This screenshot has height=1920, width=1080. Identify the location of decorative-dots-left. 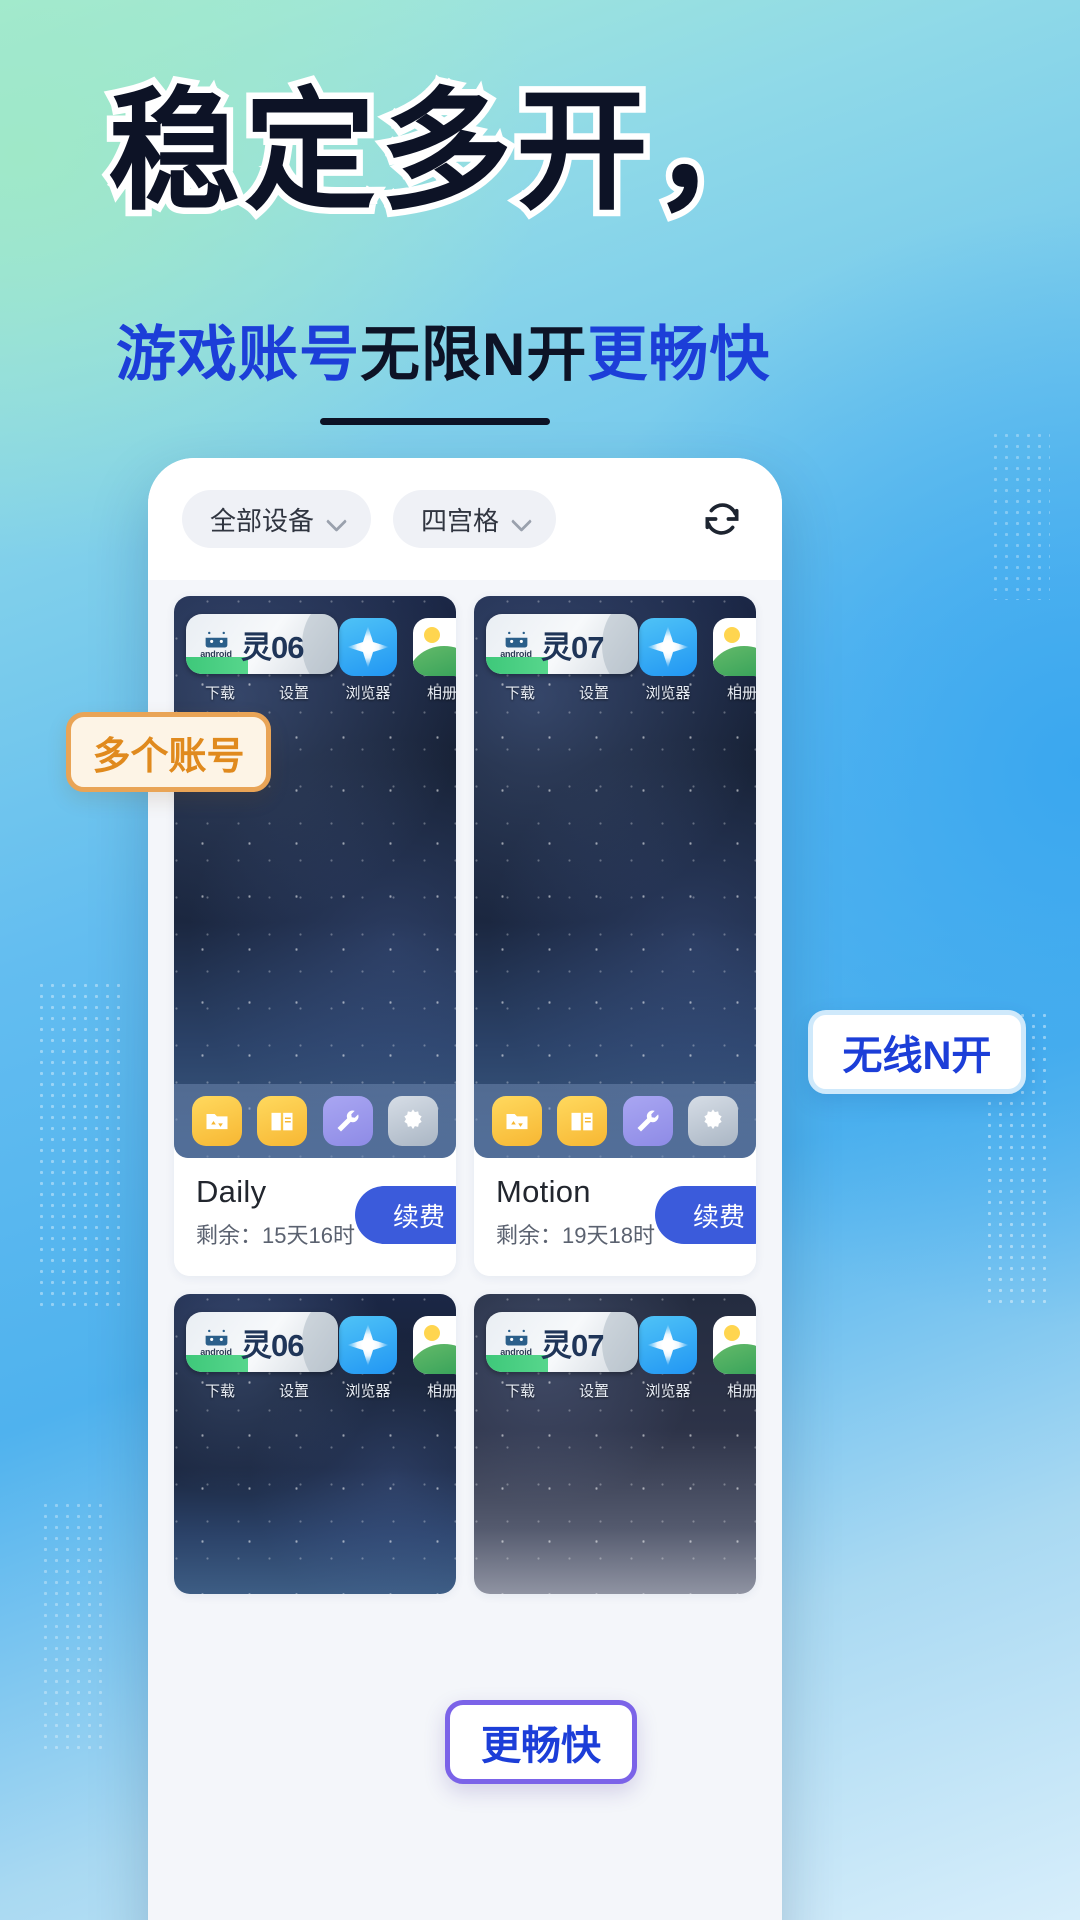
(79, 1145).